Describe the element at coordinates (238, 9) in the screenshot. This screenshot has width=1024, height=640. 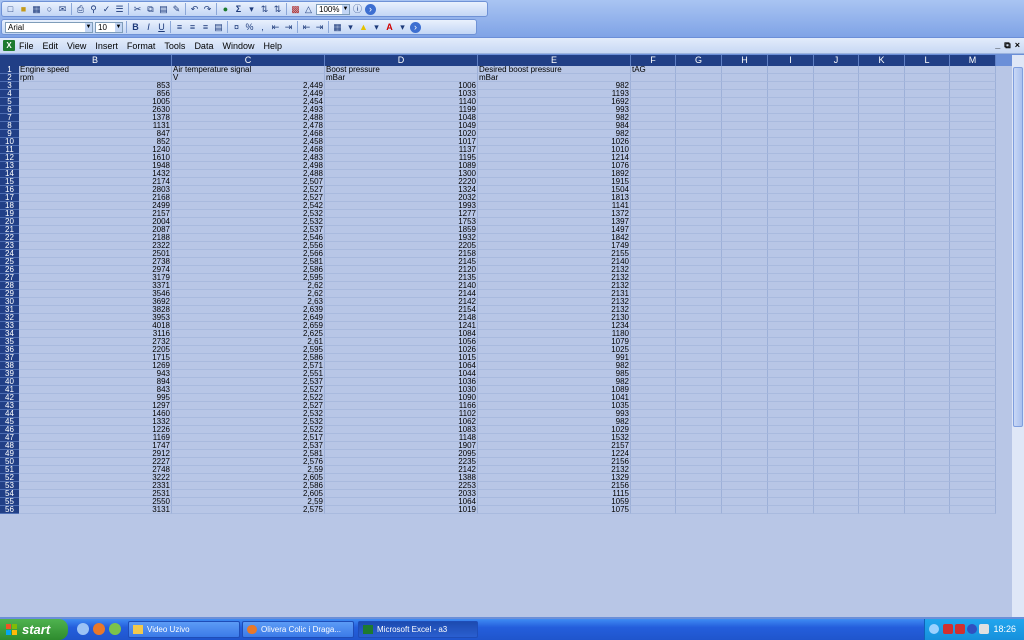
I see `autosum-icon: Σ` at that location.